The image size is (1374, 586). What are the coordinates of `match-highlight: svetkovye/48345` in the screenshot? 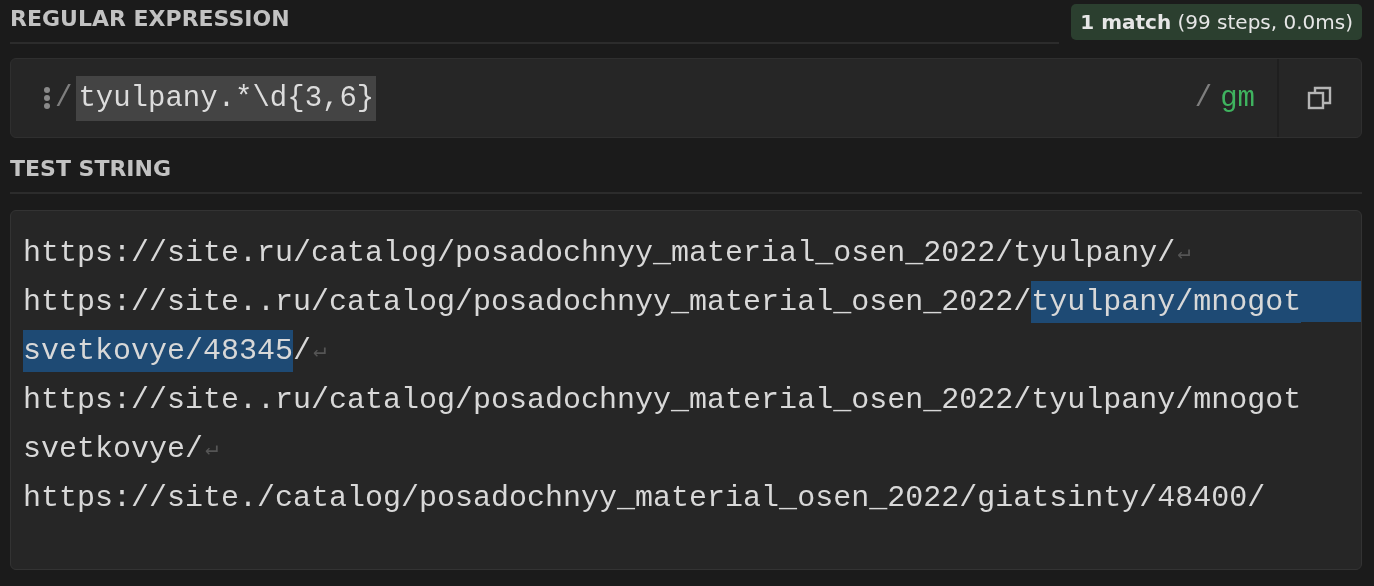 It's located at (158, 350).